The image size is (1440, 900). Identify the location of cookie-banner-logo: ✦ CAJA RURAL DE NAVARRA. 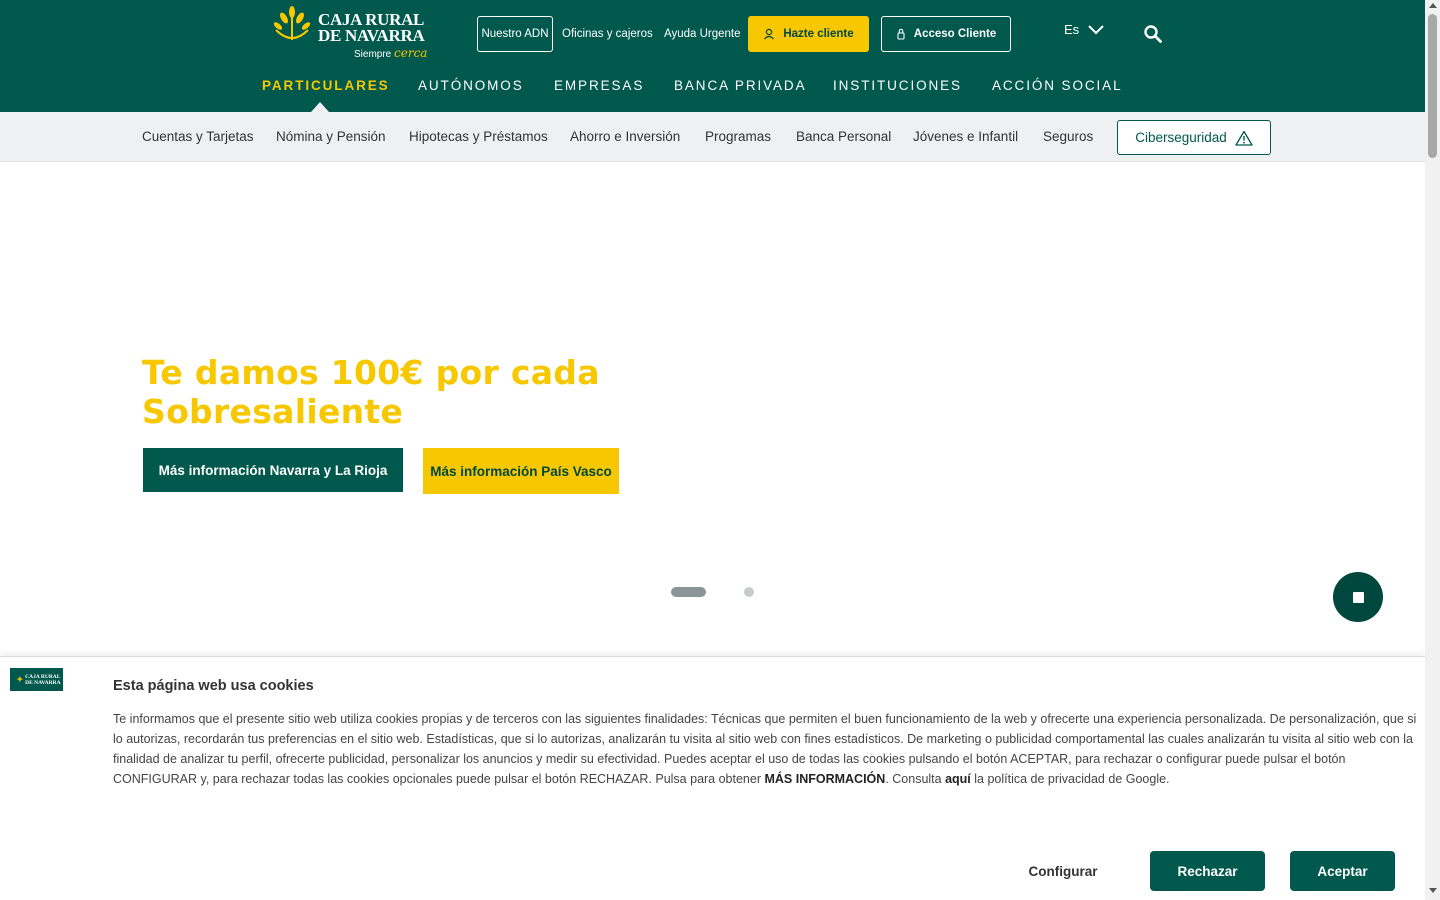
(36, 679).